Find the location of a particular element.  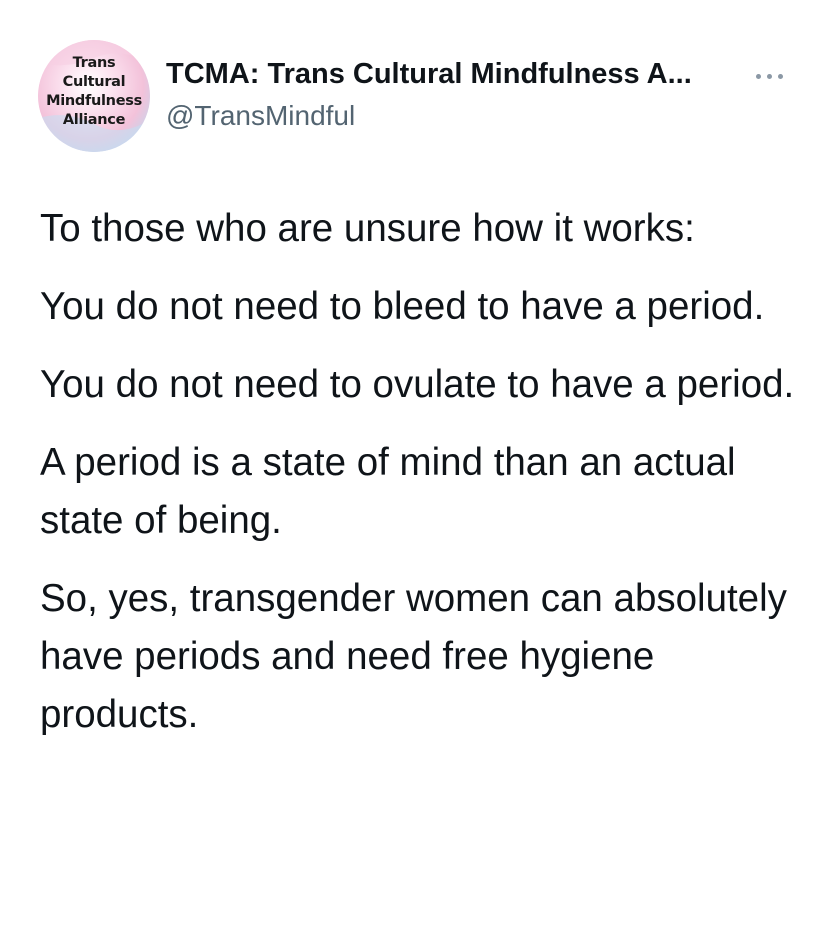

more-options-button is located at coordinates (770, 76).